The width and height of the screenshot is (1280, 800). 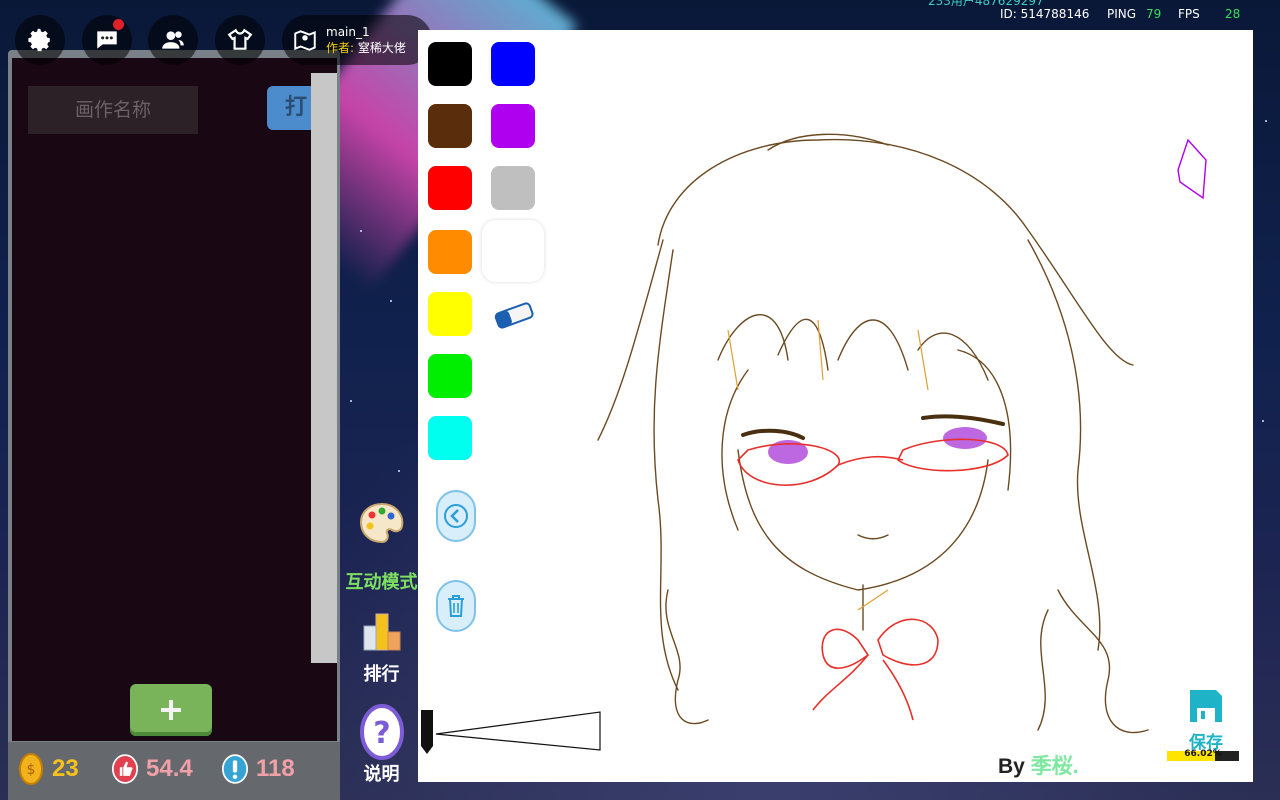 I want to click on floppy-disk-icon, so click(x=1206, y=706).